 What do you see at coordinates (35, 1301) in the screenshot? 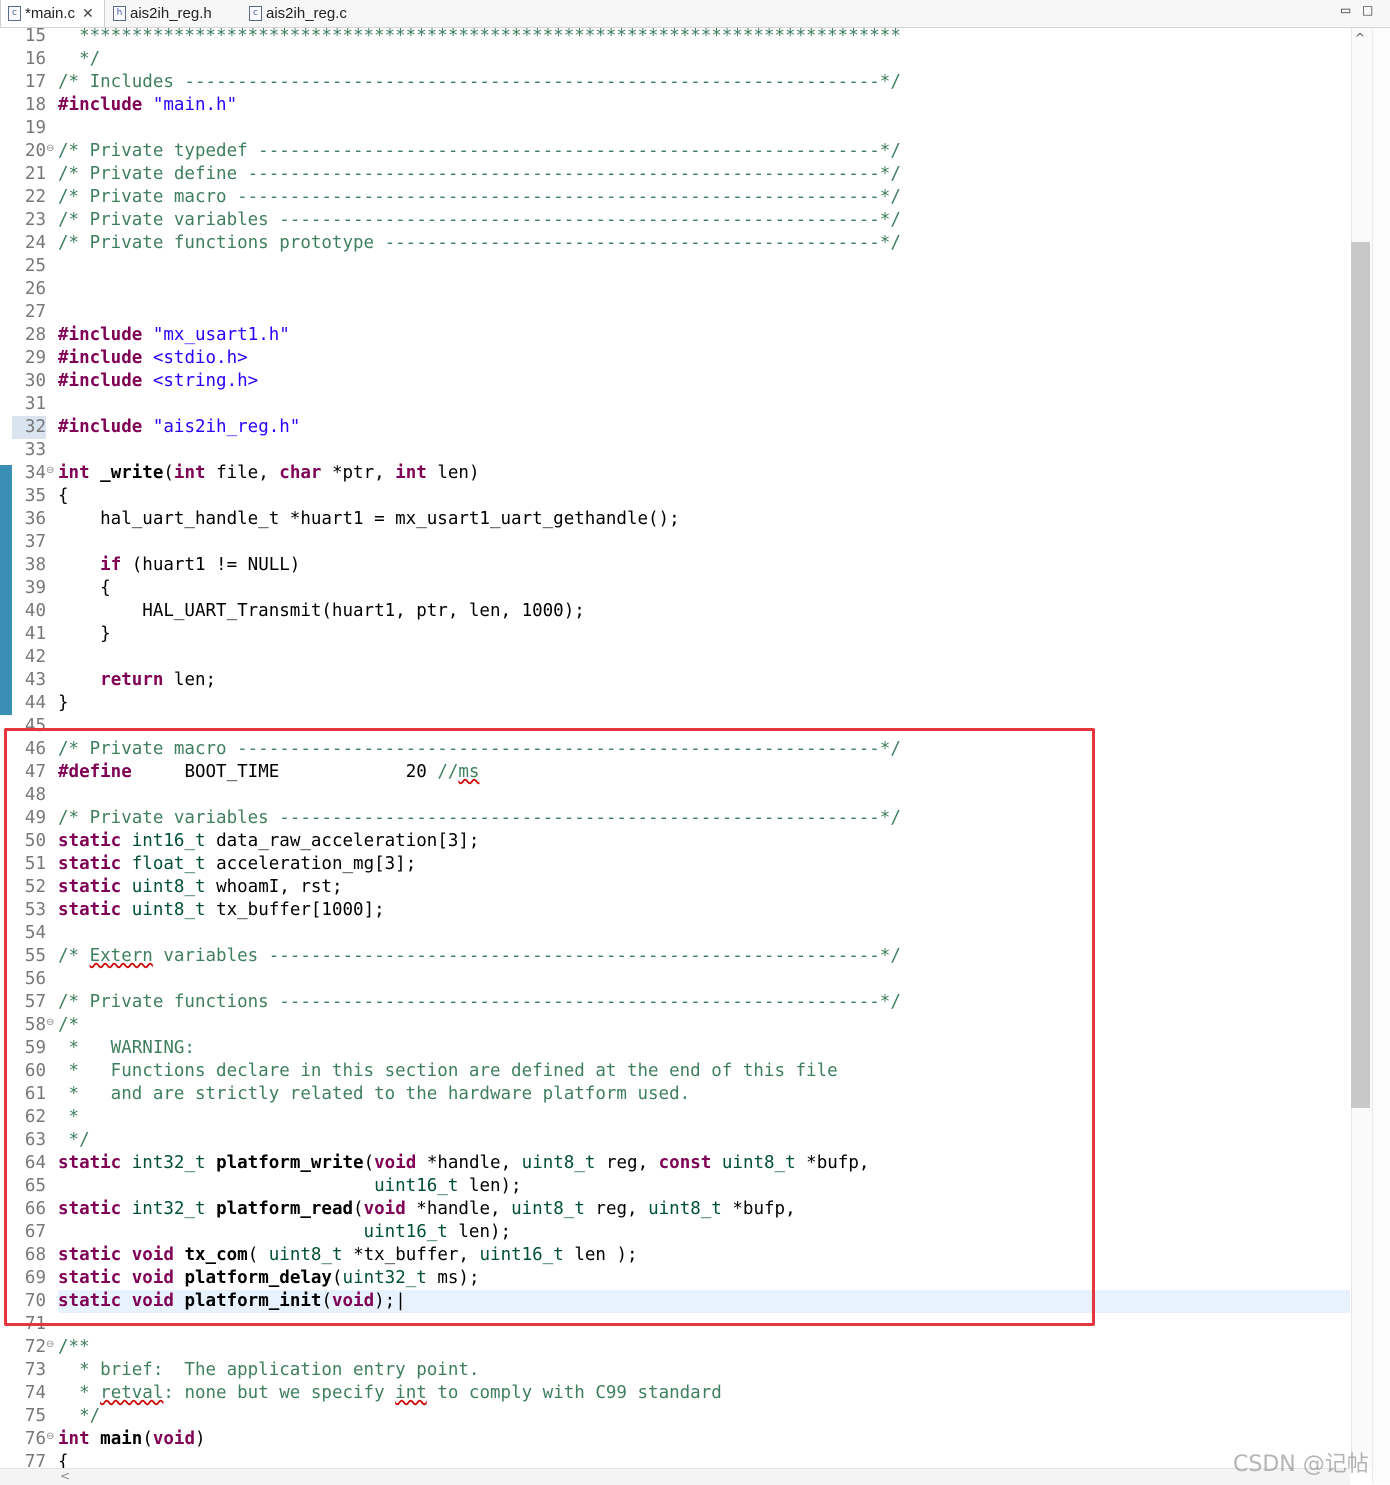
I see `line-number: 70` at bounding box center [35, 1301].